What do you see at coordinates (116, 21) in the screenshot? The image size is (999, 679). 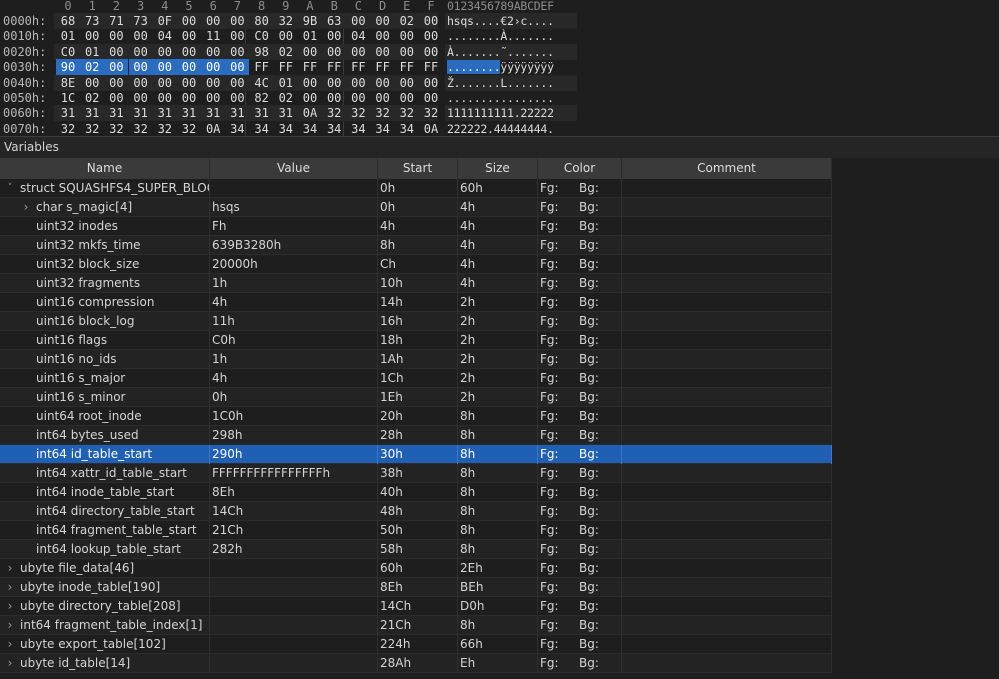 I see `hex-byte: 71` at bounding box center [116, 21].